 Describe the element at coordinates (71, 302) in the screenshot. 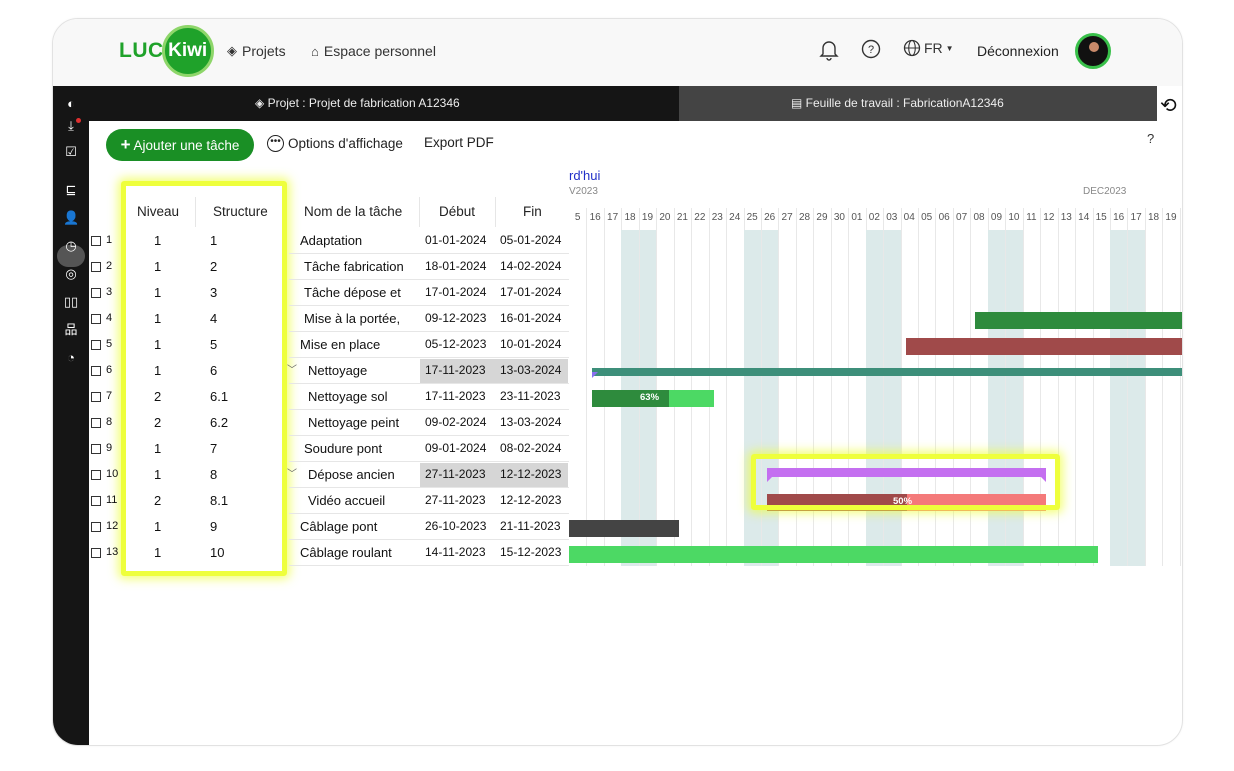

I see `kanban-icon: ▯▯` at that location.